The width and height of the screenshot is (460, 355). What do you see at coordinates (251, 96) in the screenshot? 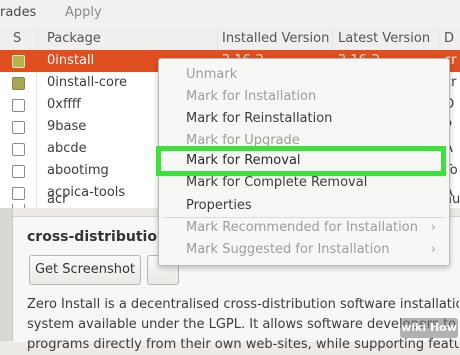
I see `menu-item-mark-for-installation: Mark for Installation` at bounding box center [251, 96].